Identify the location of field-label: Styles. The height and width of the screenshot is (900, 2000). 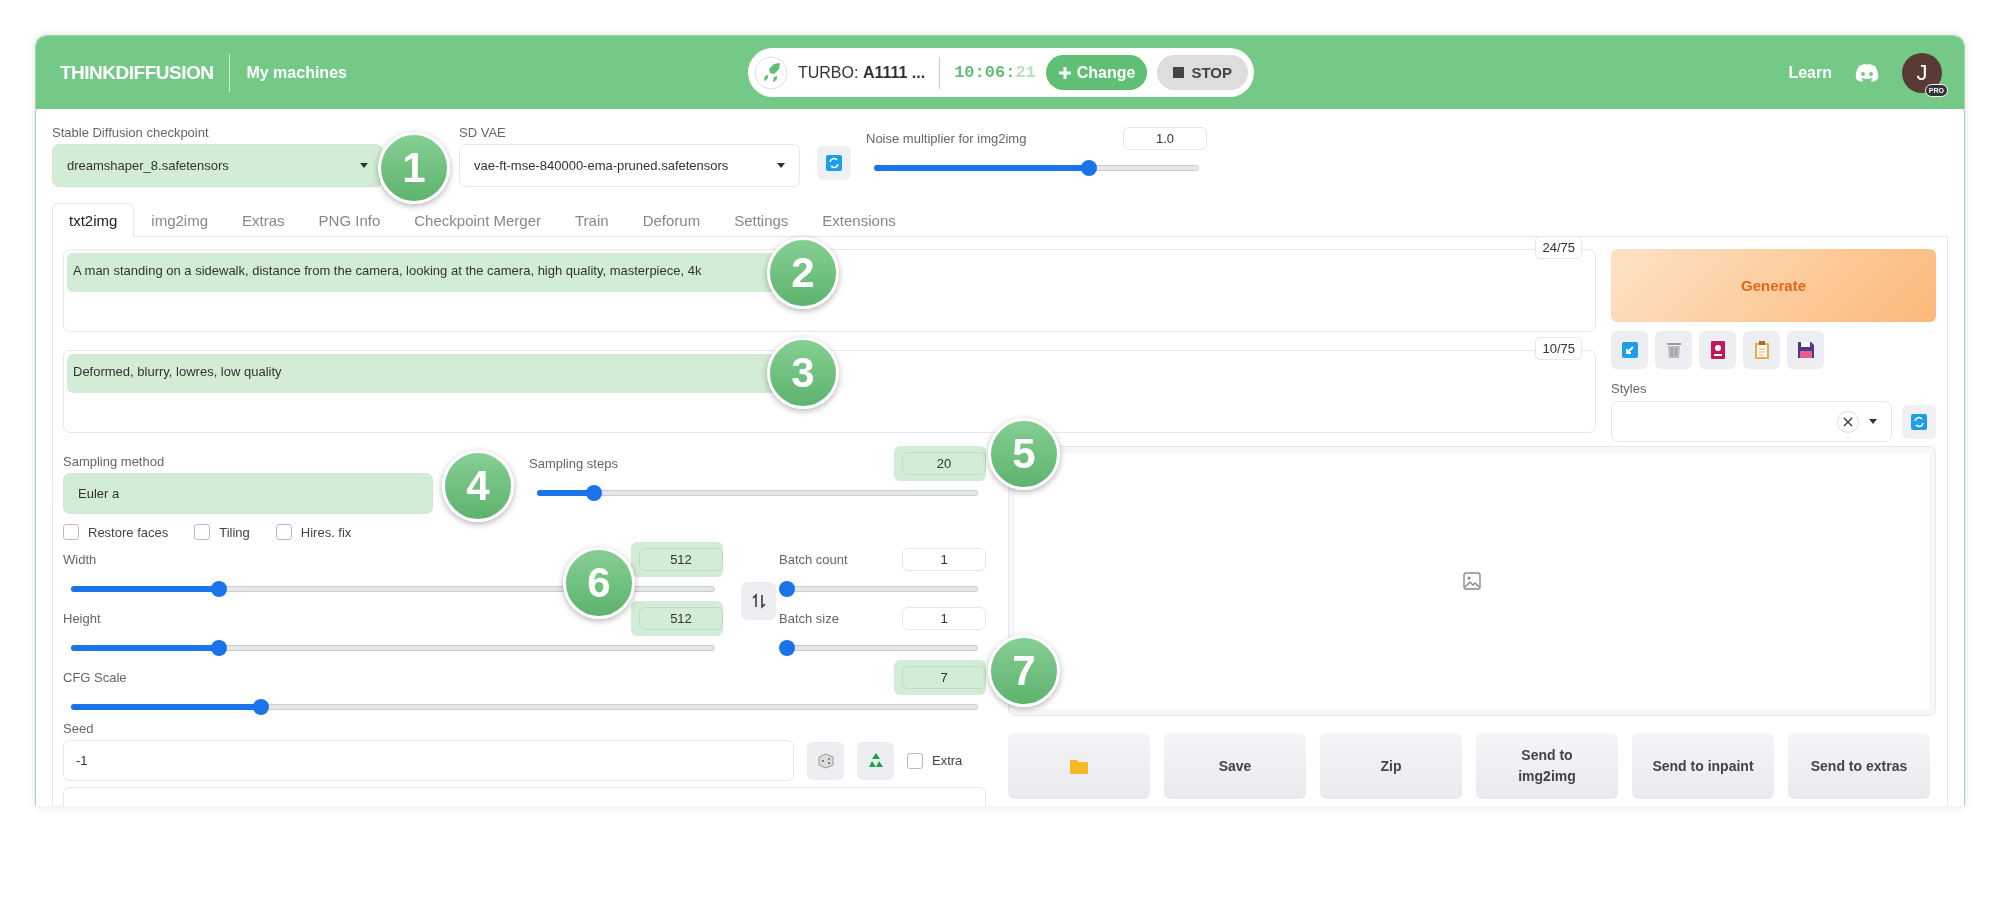
(1629, 388).